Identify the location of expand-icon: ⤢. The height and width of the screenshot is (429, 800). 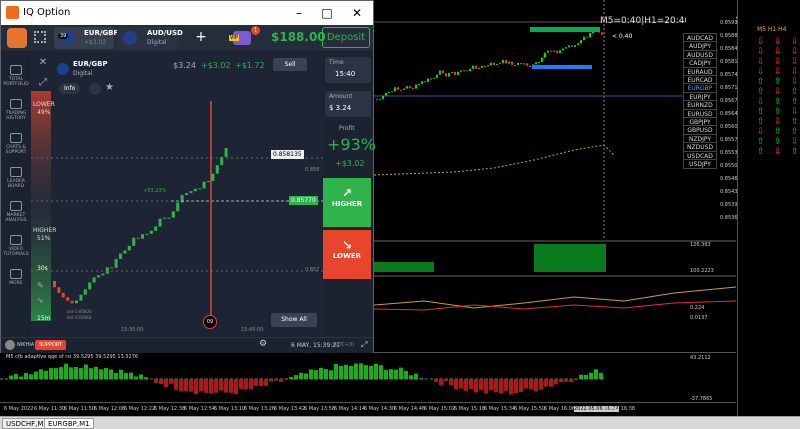
(43, 84).